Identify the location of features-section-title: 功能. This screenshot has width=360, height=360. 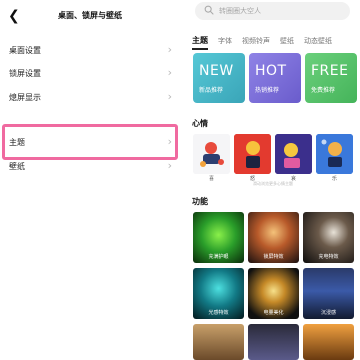
(200, 201).